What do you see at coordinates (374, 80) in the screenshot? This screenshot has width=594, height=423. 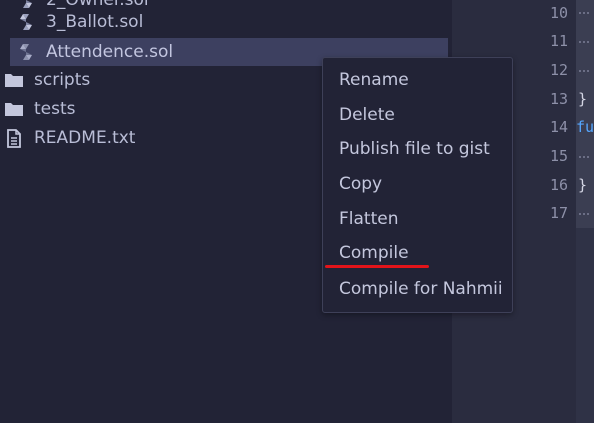 I see `menu-item-rename: Rename` at bounding box center [374, 80].